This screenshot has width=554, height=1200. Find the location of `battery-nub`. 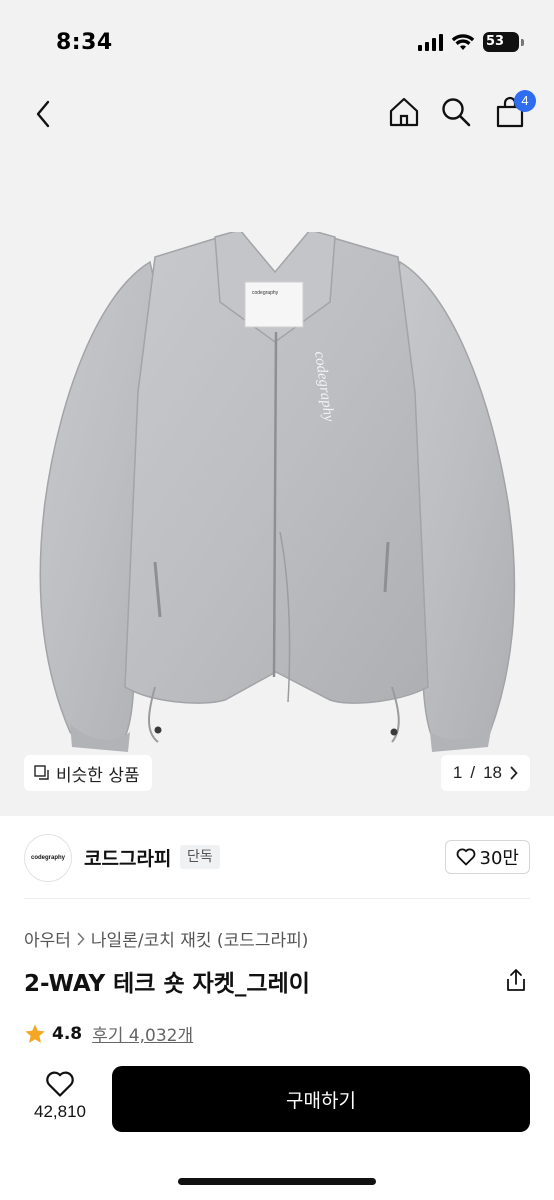

battery-nub is located at coordinates (522, 42).